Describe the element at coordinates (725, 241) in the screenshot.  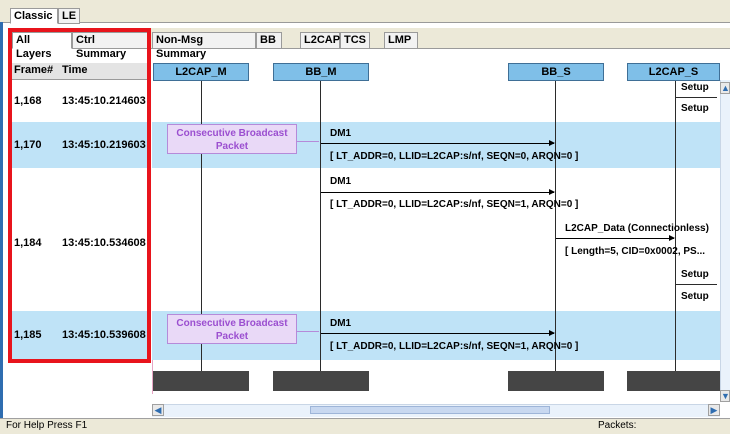
I see `vertical-scrollbar` at that location.